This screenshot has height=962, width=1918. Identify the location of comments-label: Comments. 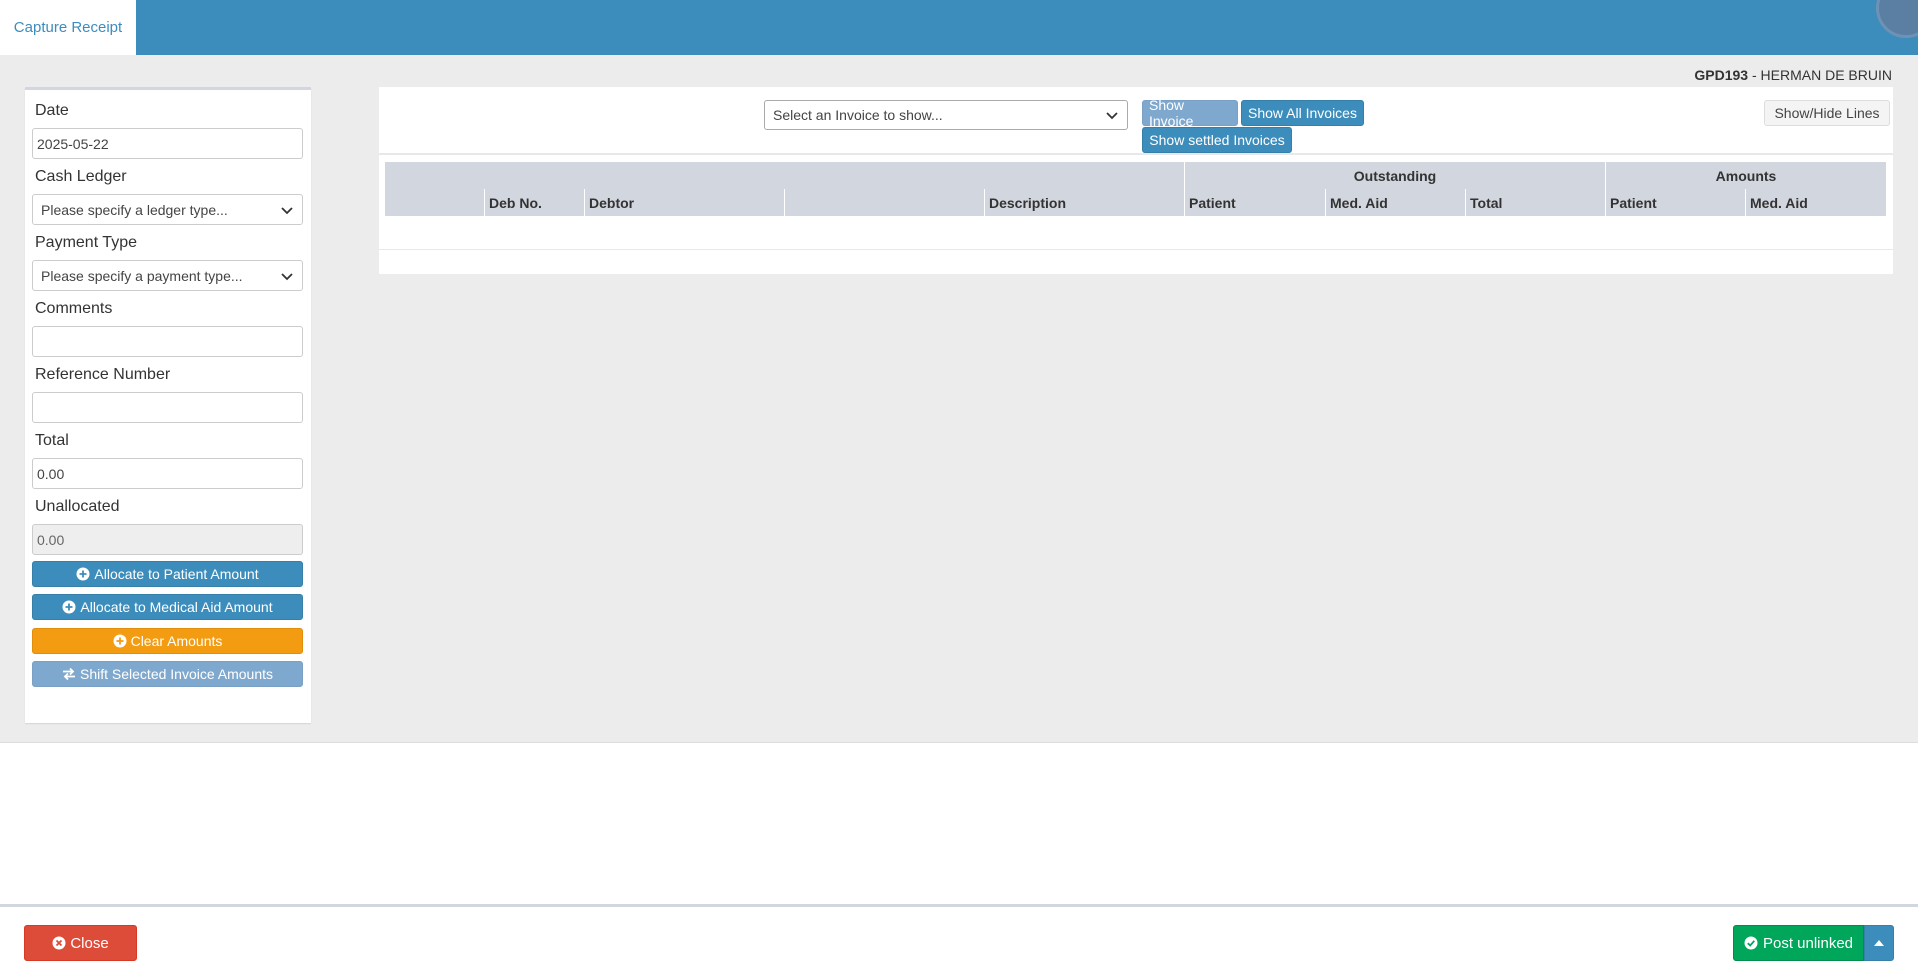
(74, 308).